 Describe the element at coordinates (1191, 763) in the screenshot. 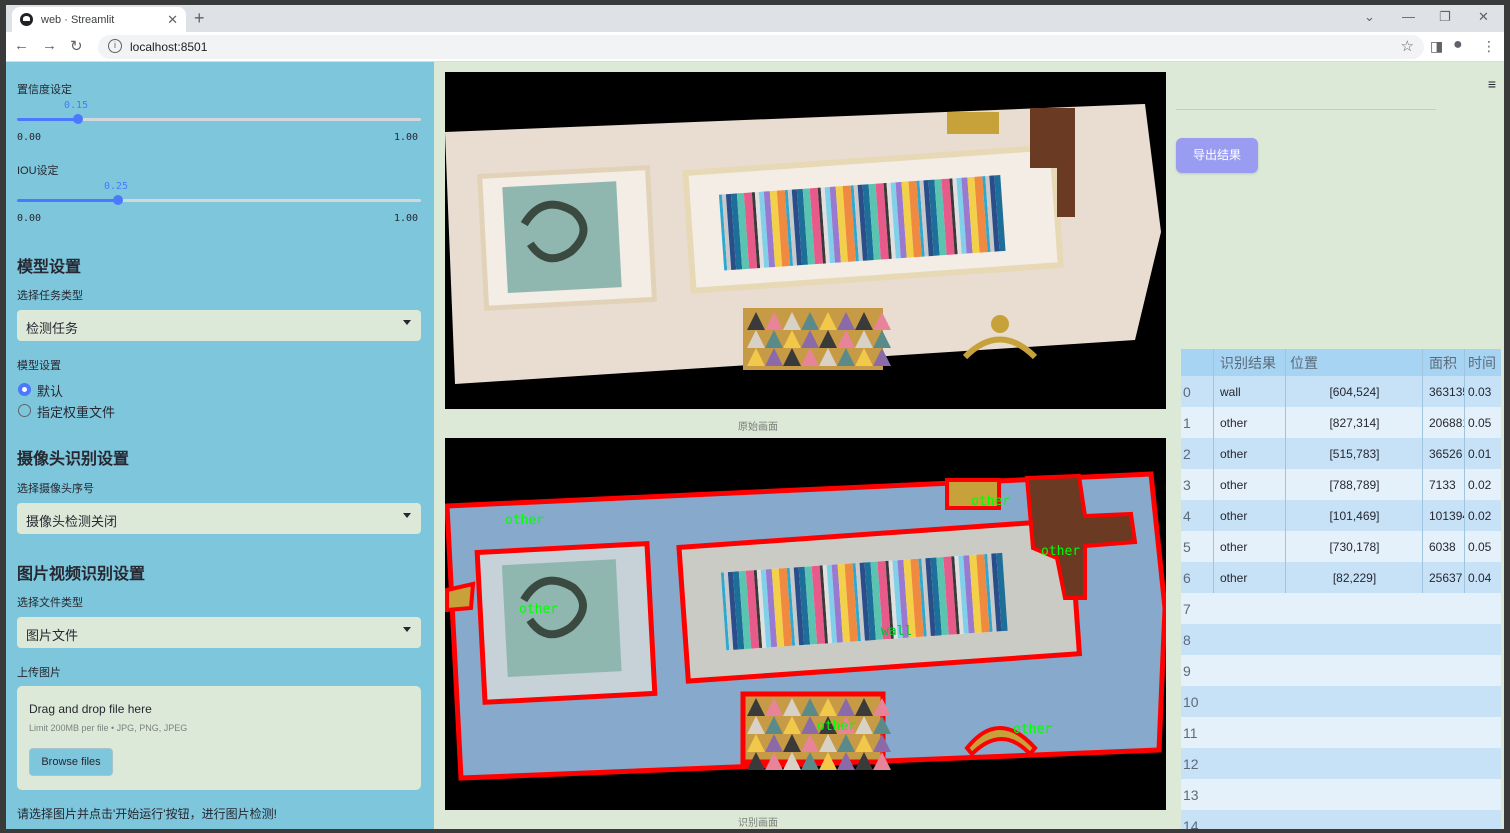

I see `row-index: 12` at that location.